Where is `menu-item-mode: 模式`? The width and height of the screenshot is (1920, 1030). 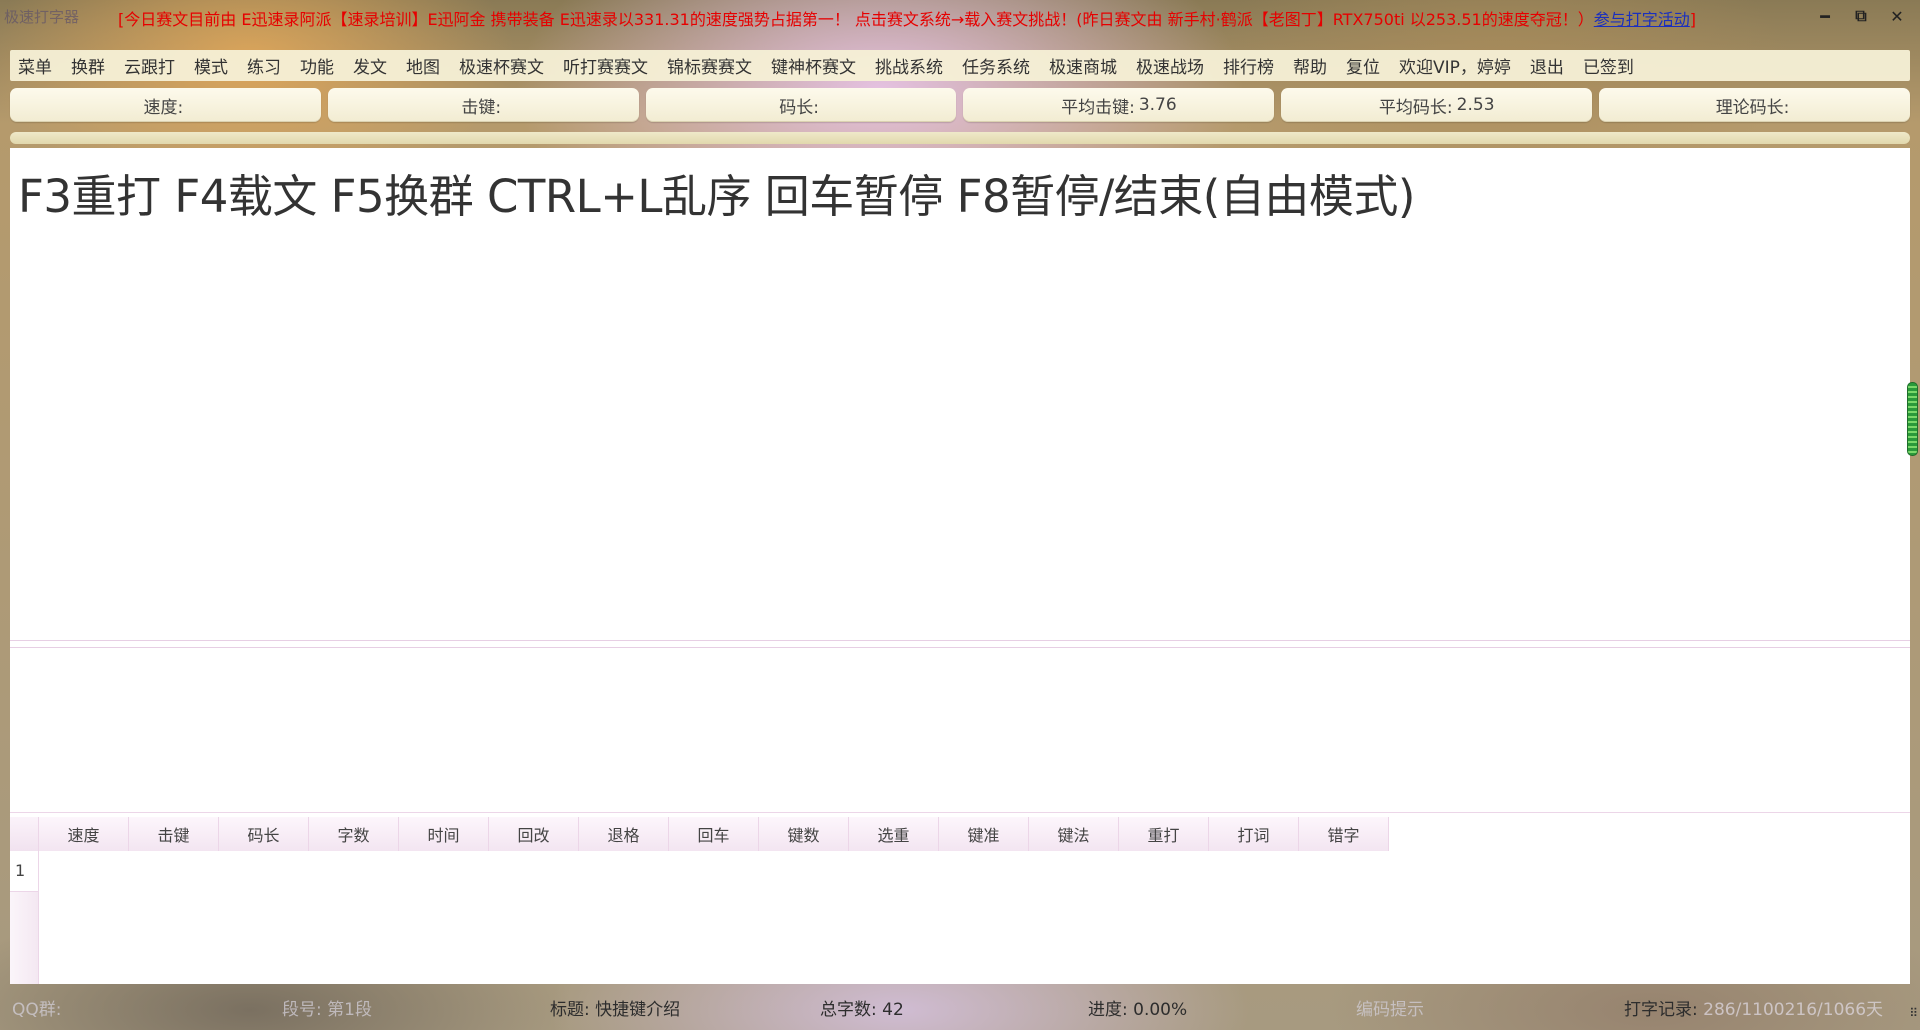 menu-item-mode: 模式 is located at coordinates (211, 65).